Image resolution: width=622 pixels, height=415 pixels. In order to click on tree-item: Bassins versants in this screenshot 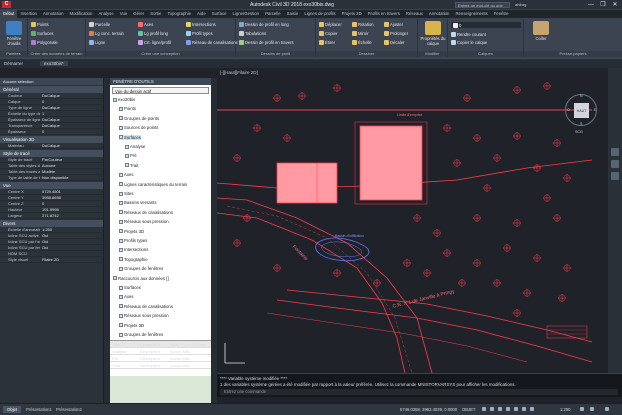, I will do `click(137, 202)`.